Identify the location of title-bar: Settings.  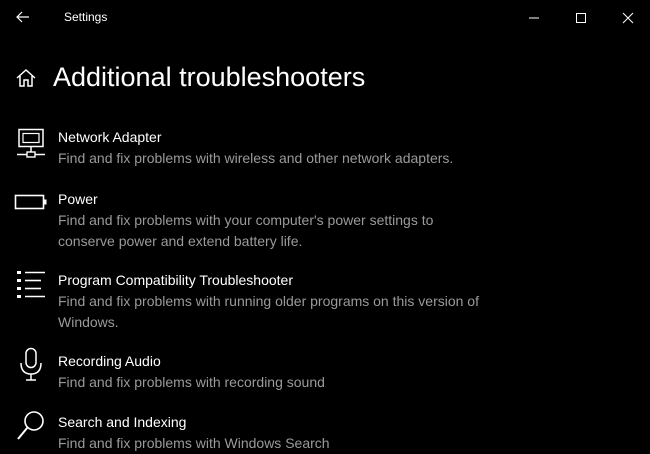
(325, 17).